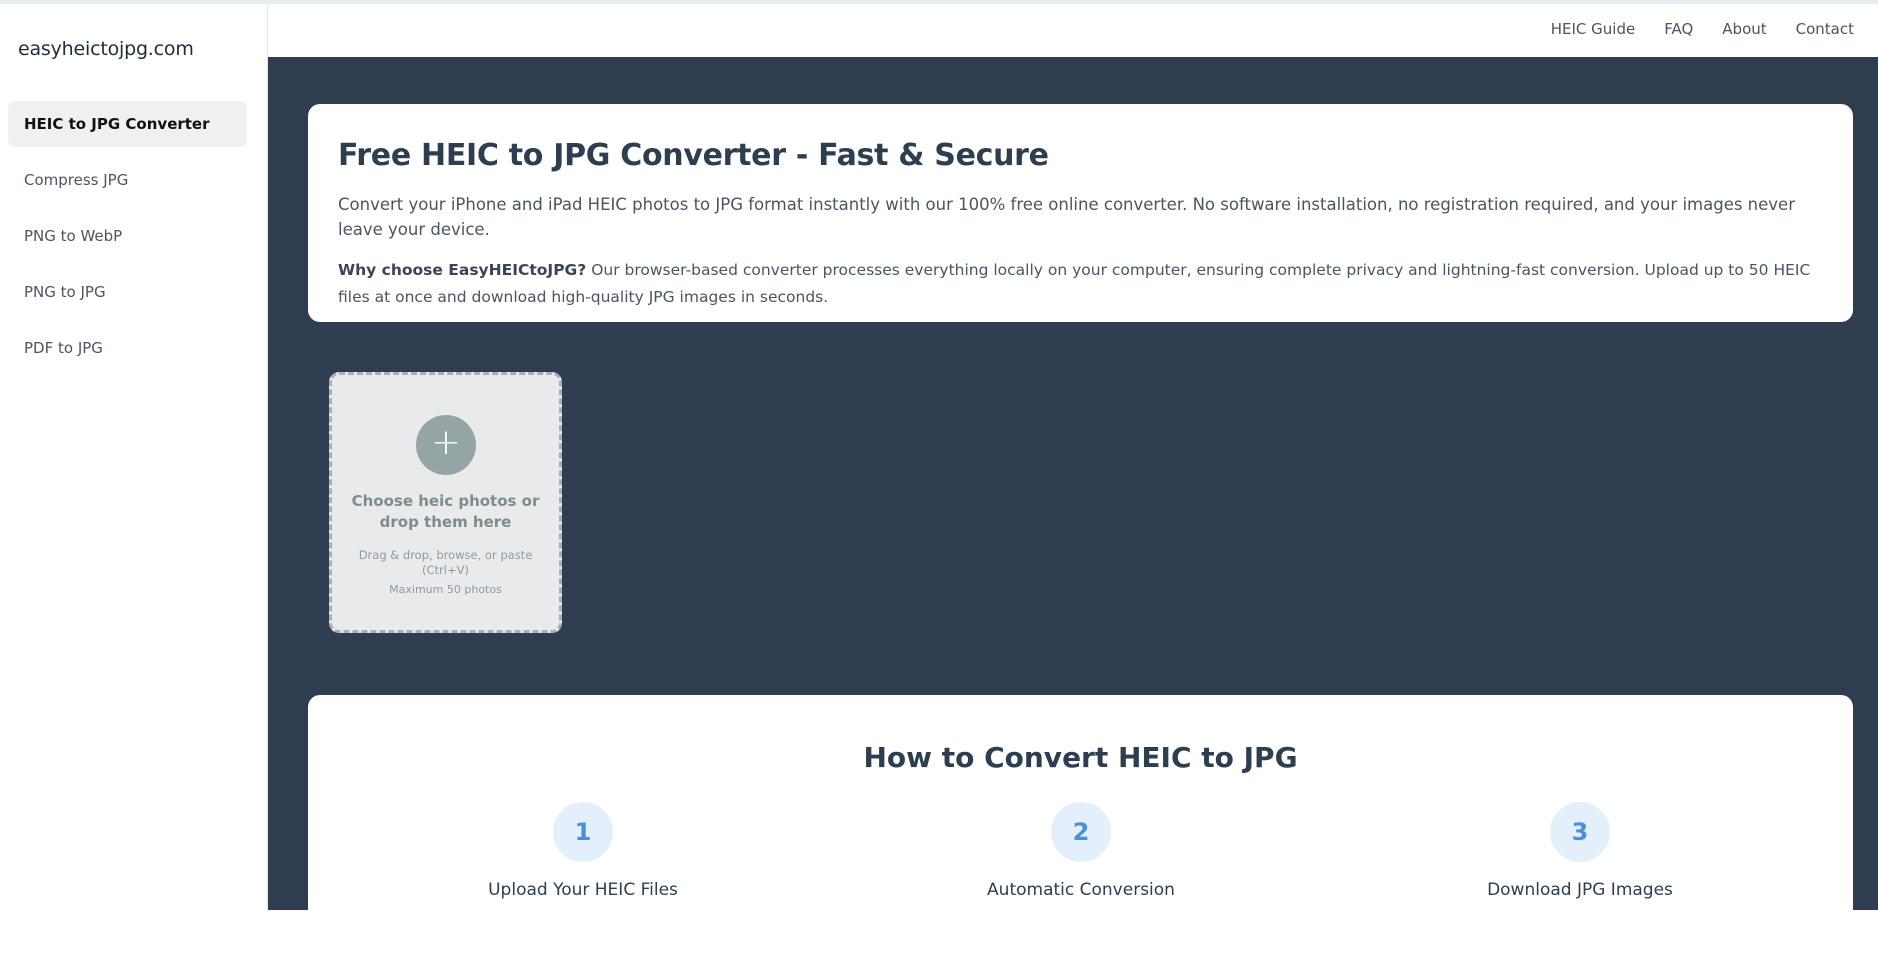 This screenshot has width=1878, height=955. Describe the element at coordinates (445, 562) in the screenshot. I see `upload-hint: Drag & drop, browse, or paste (Ctrl+V)` at that location.